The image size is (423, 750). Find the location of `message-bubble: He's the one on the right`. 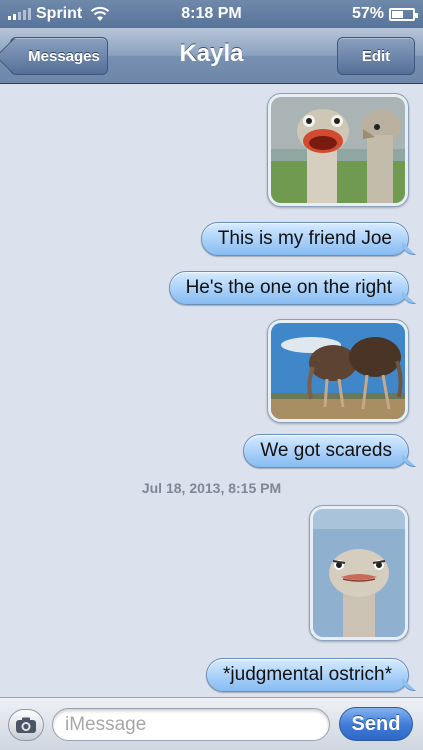

message-bubble: He's the one on the right is located at coordinates (288, 288).